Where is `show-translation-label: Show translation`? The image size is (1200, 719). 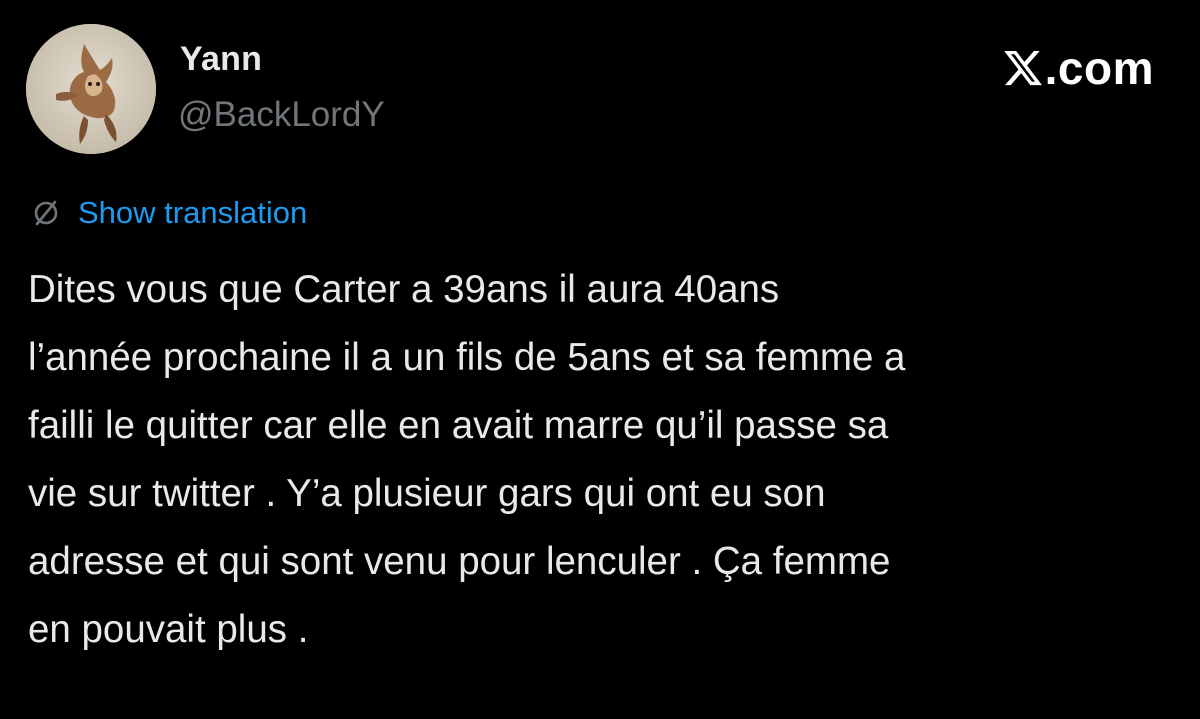 show-translation-label: Show translation is located at coordinates (193, 212).